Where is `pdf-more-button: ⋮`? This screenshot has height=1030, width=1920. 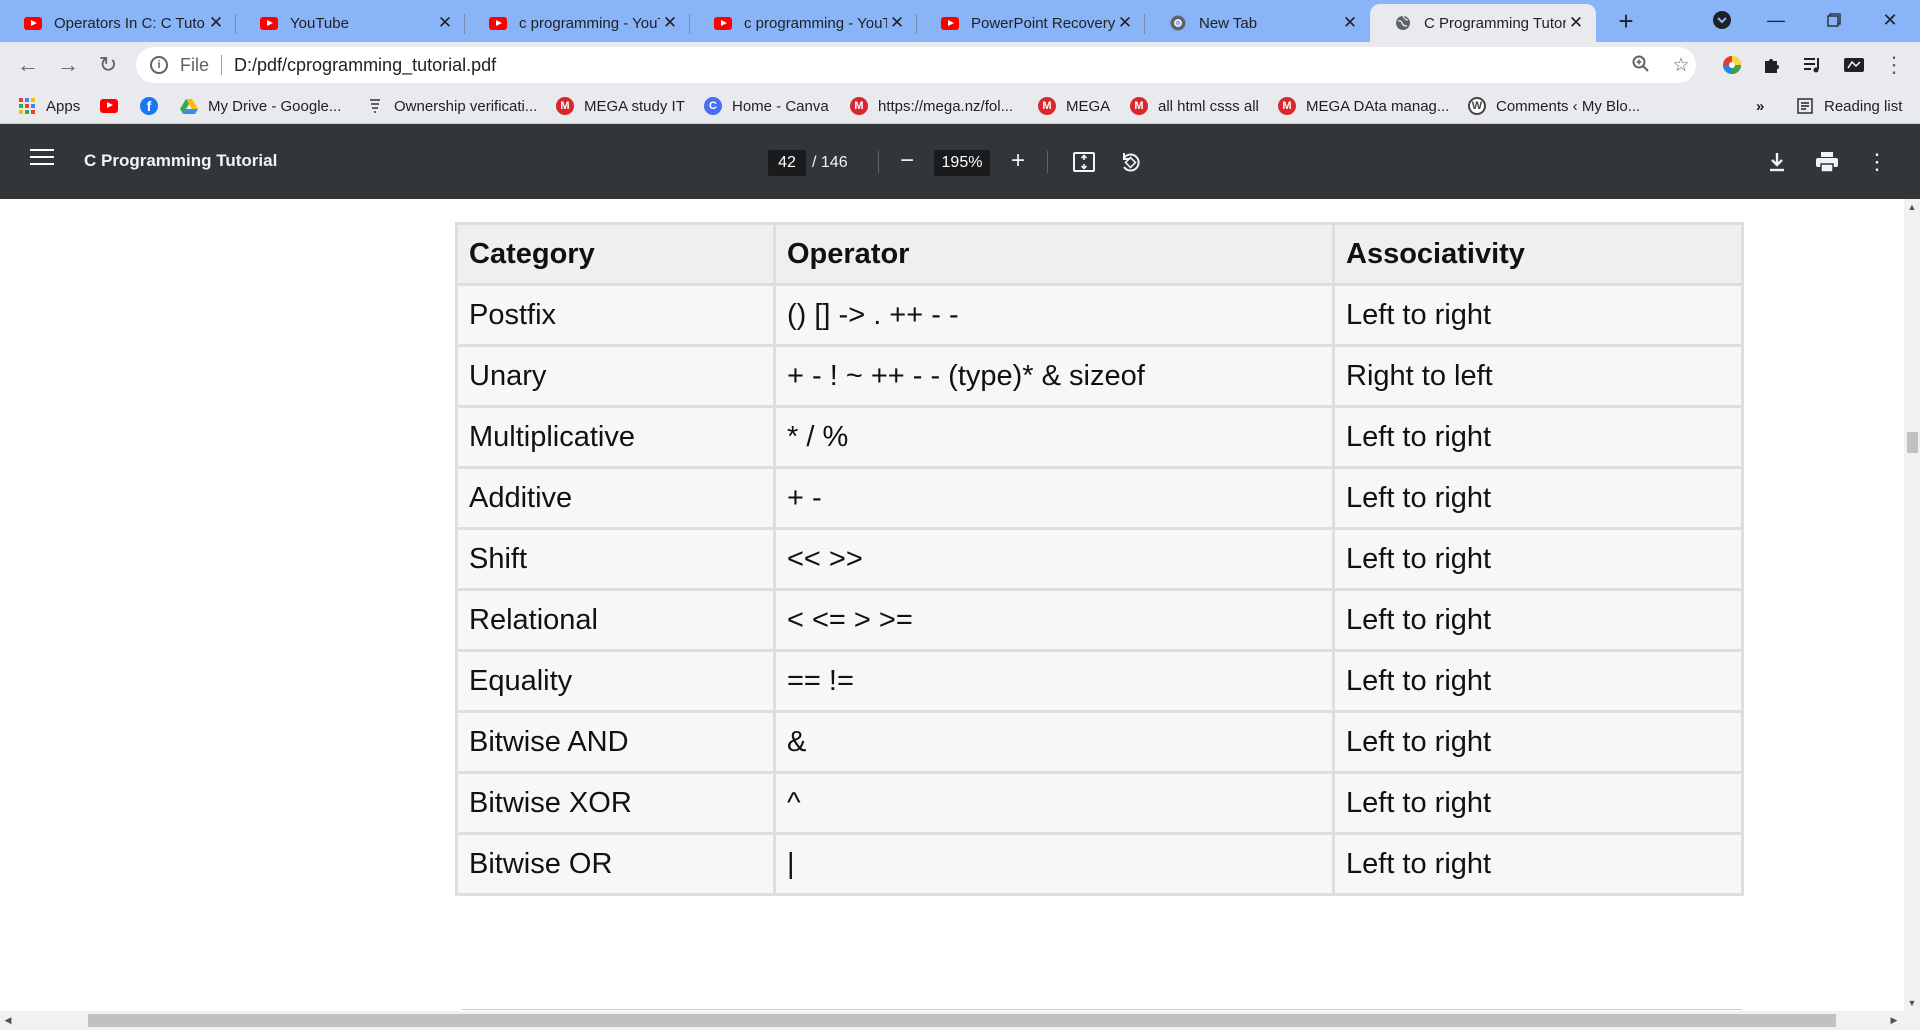
pdf-more-button: ⋮ is located at coordinates (1877, 162).